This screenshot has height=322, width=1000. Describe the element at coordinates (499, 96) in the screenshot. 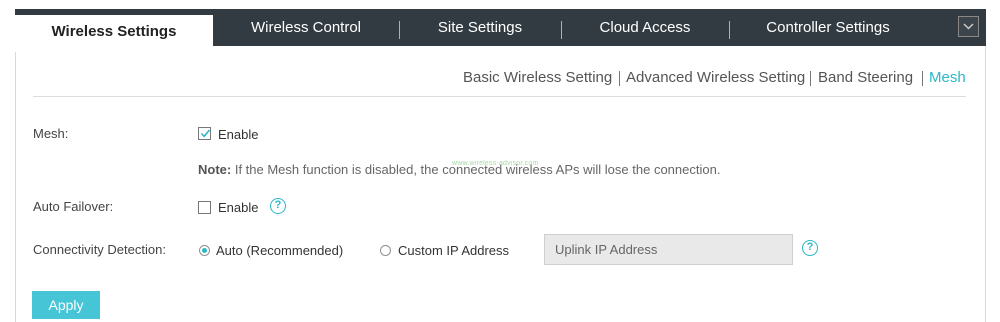

I see `subnav-divider` at that location.